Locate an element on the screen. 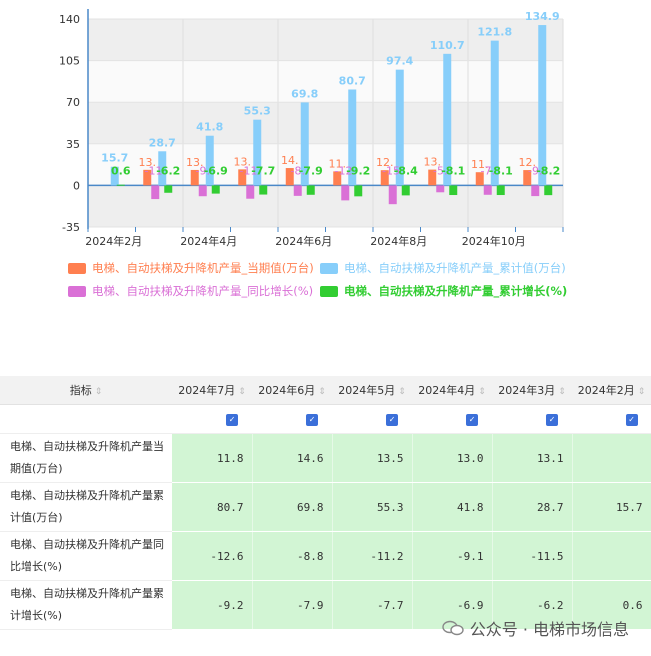 Image resolution: width=651 pixels, height=656 pixels. data-label-cum-growth: -6.9 is located at coordinates (216, 170).